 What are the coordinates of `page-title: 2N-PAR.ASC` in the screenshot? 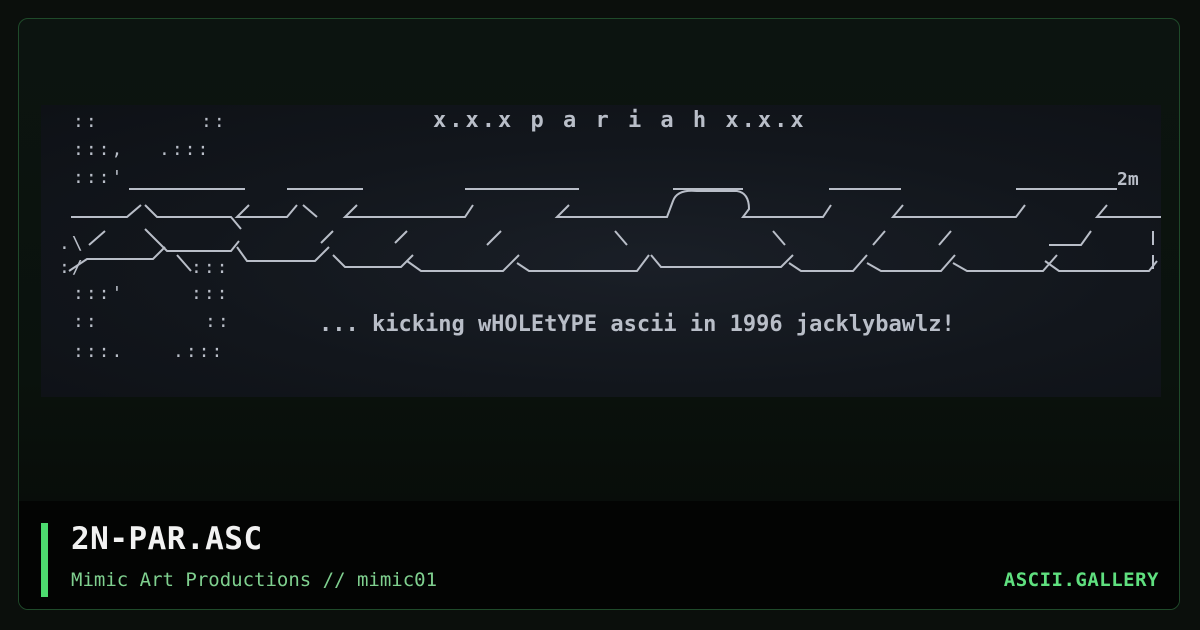 It's located at (167, 539).